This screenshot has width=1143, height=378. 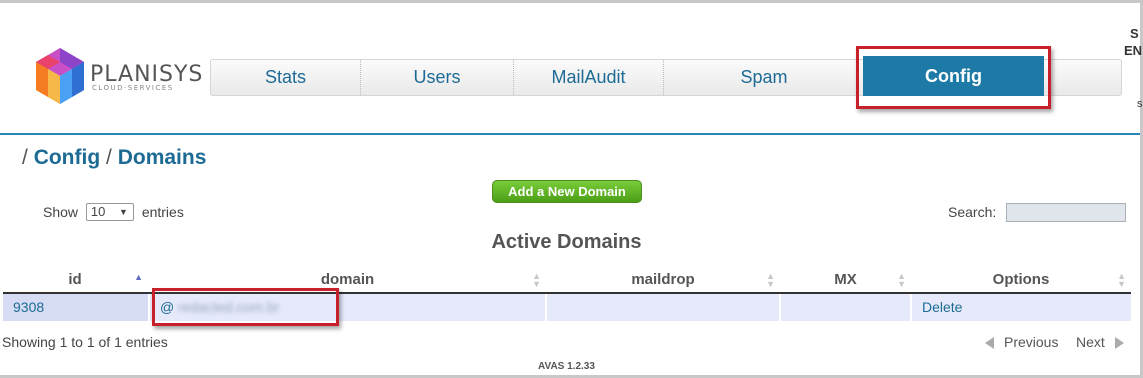 What do you see at coordinates (162, 157) in the screenshot?
I see `breadcrumb-domains: Domains` at bounding box center [162, 157].